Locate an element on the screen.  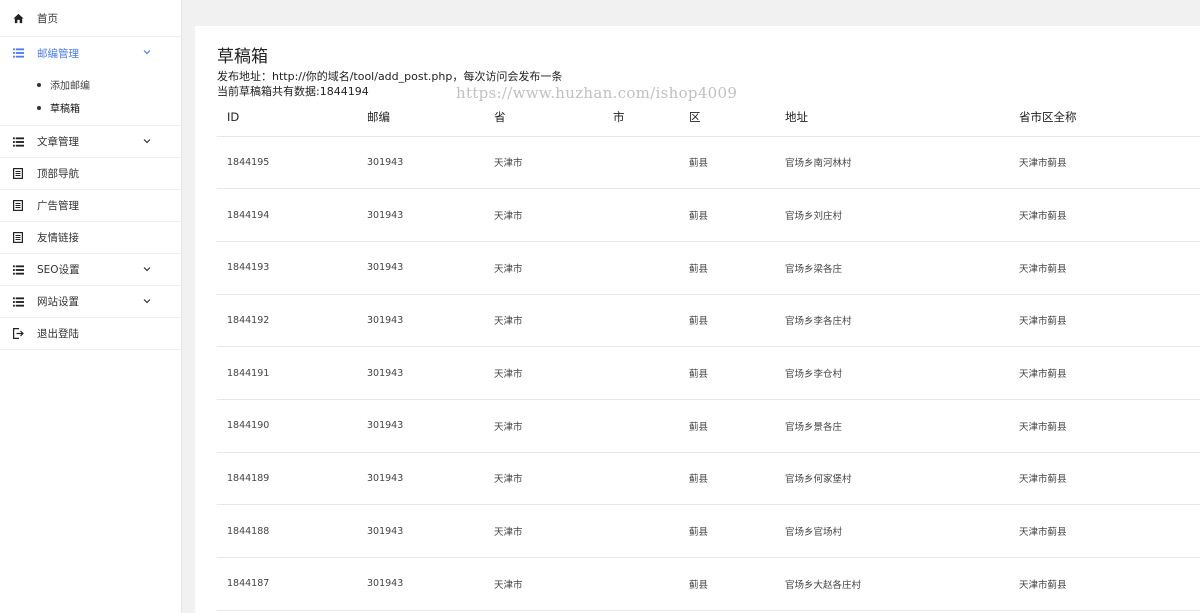
nav-seo-label: SEO设置 is located at coordinates (58, 270).